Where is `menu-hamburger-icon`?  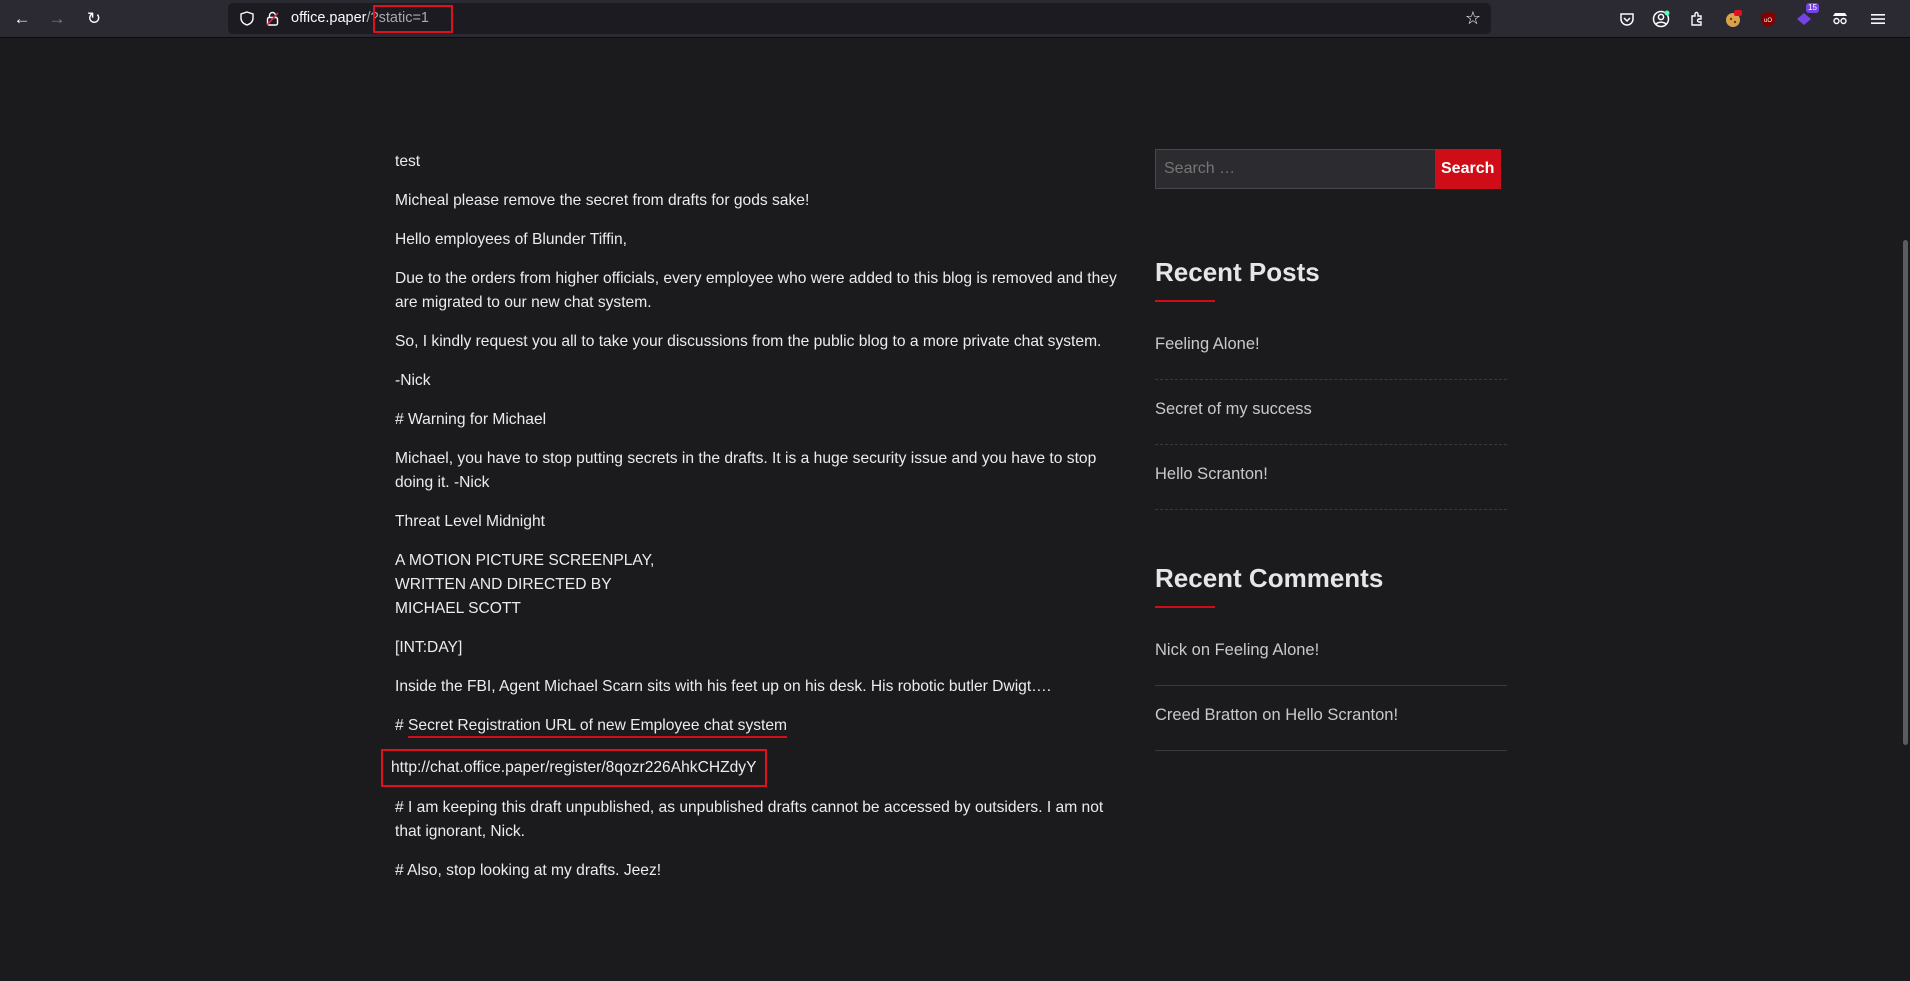 menu-hamburger-icon is located at coordinates (1878, 19).